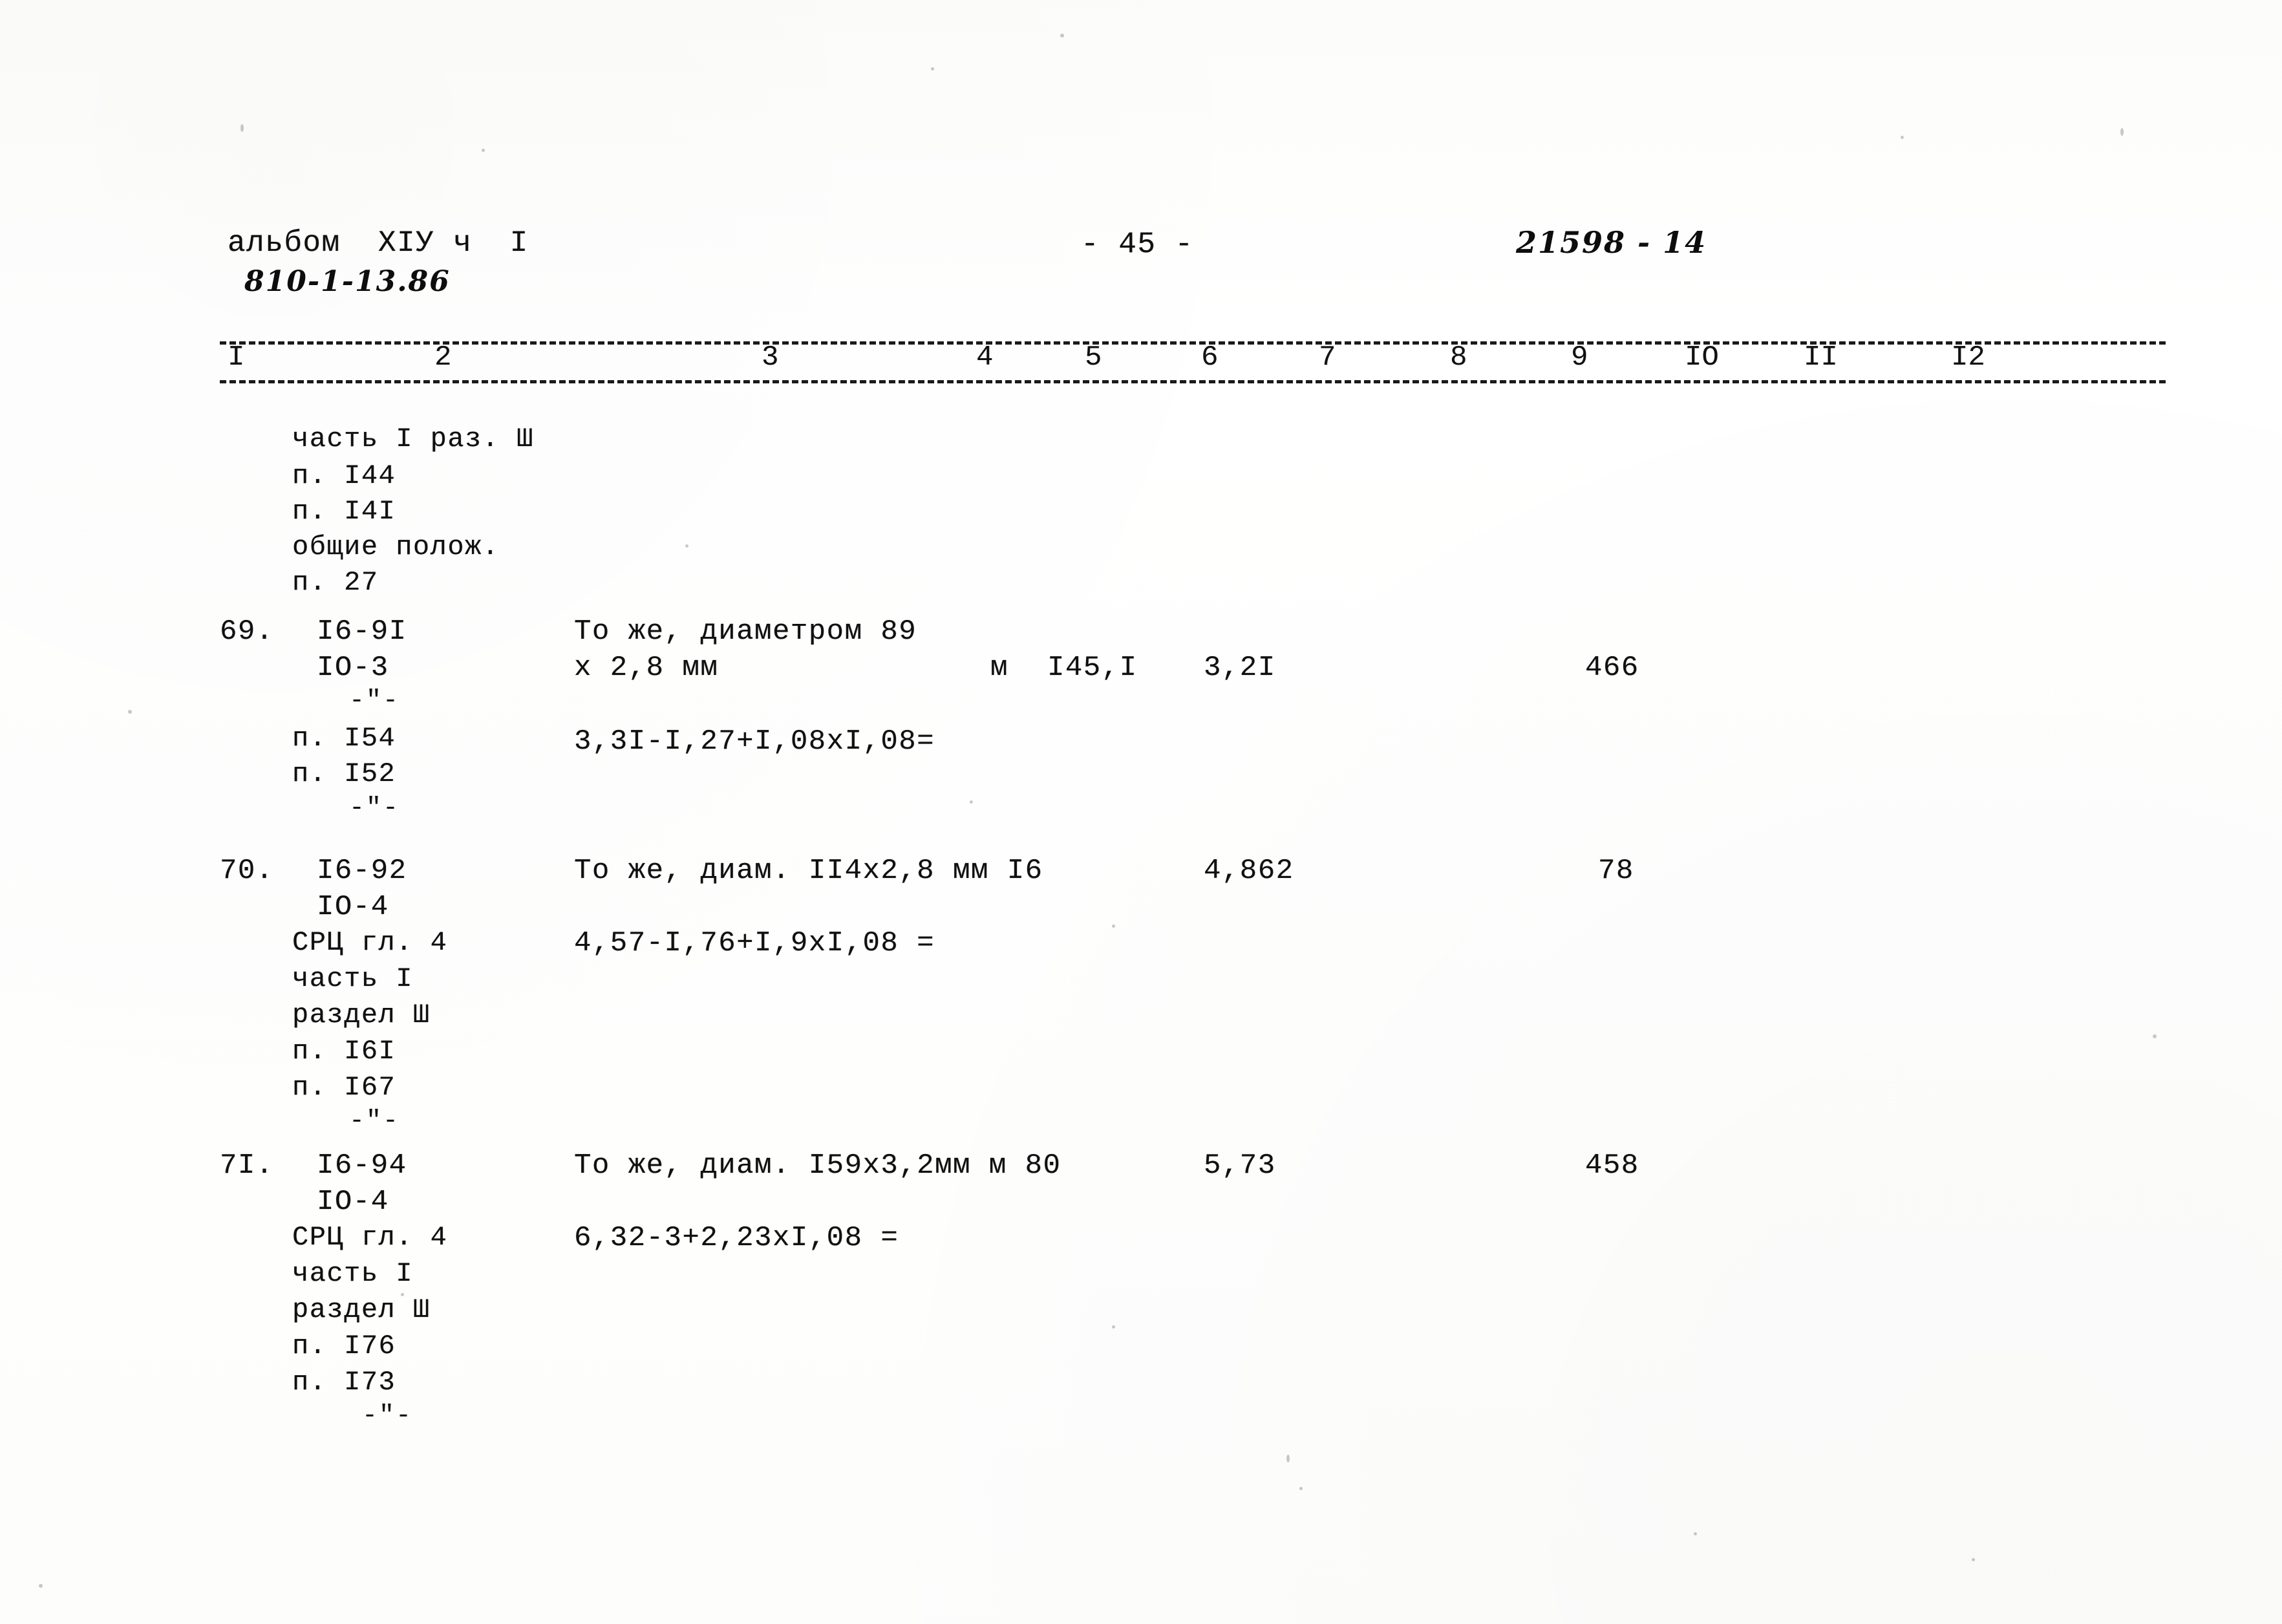 The image size is (2282, 1624). Describe the element at coordinates (247, 631) in the screenshot. I see `row-69-number: 69.` at that location.